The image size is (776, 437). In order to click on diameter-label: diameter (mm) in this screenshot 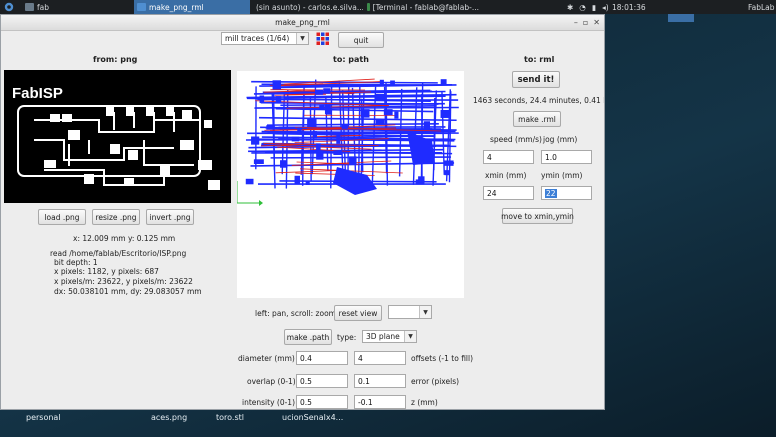, I will do `click(266, 358)`.